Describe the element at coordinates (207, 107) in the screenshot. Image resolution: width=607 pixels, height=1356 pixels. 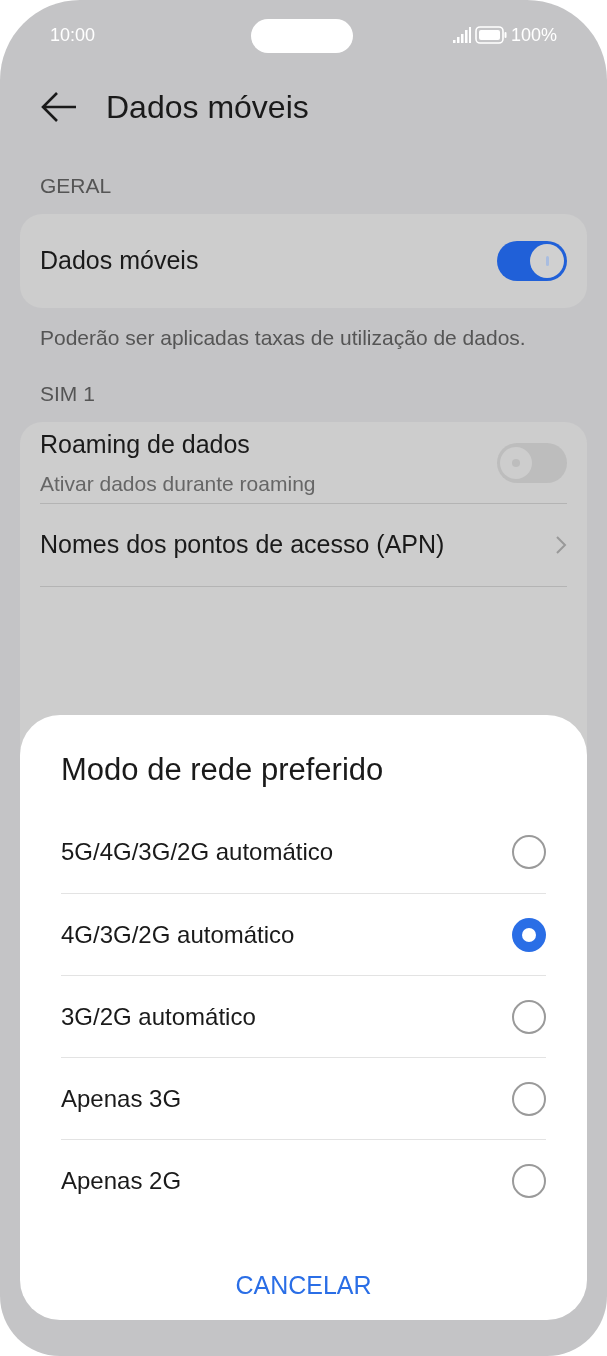
I see `page-title: Dados móveis` at that location.